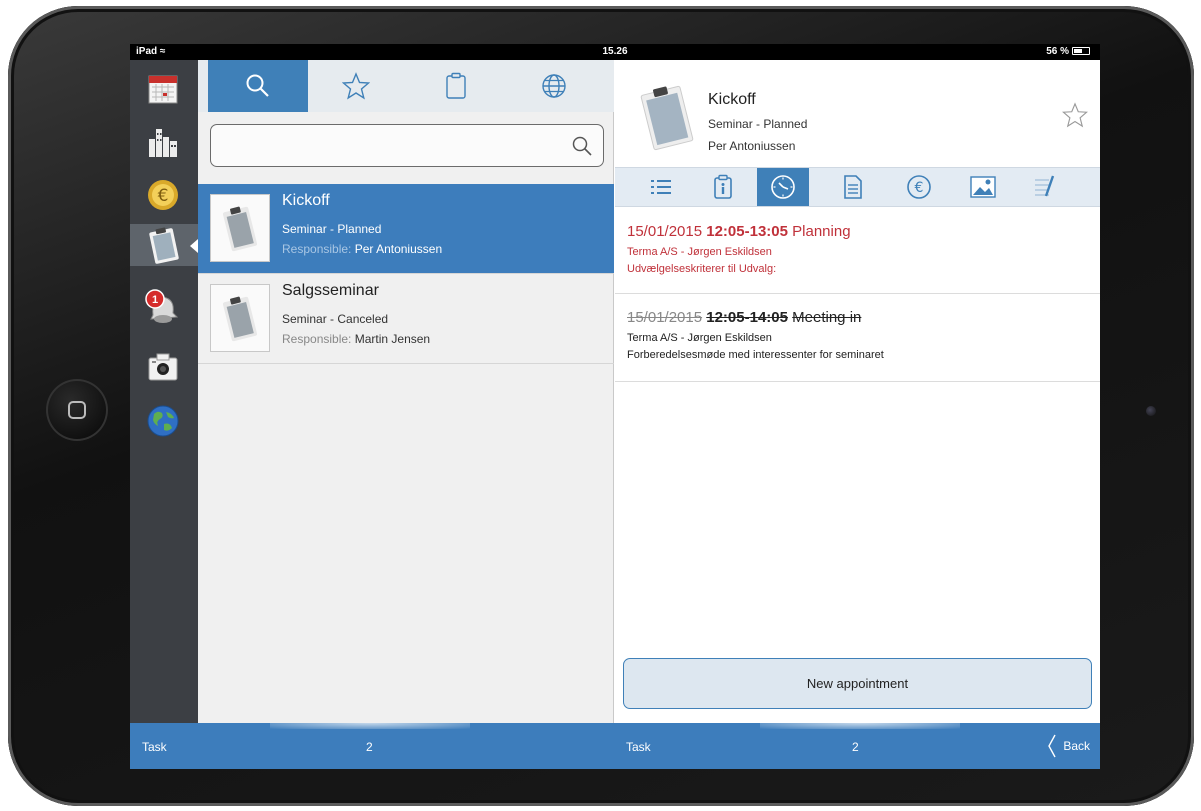 The width and height of the screenshot is (1201, 811). Describe the element at coordinates (1076, 746) in the screenshot. I see `back-label: Back` at that location.